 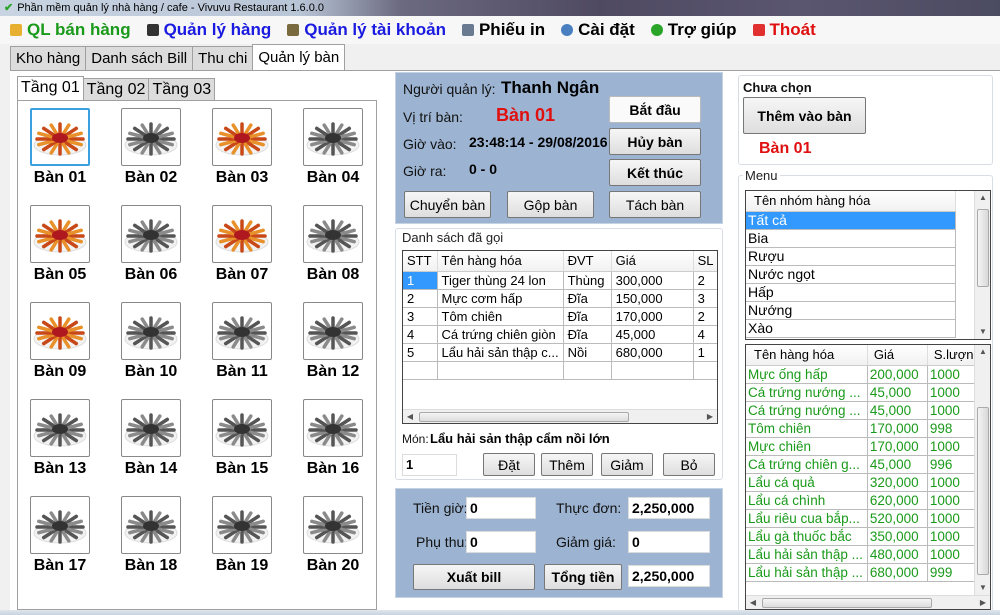 I want to click on order-button: Đặt, so click(x=509, y=464).